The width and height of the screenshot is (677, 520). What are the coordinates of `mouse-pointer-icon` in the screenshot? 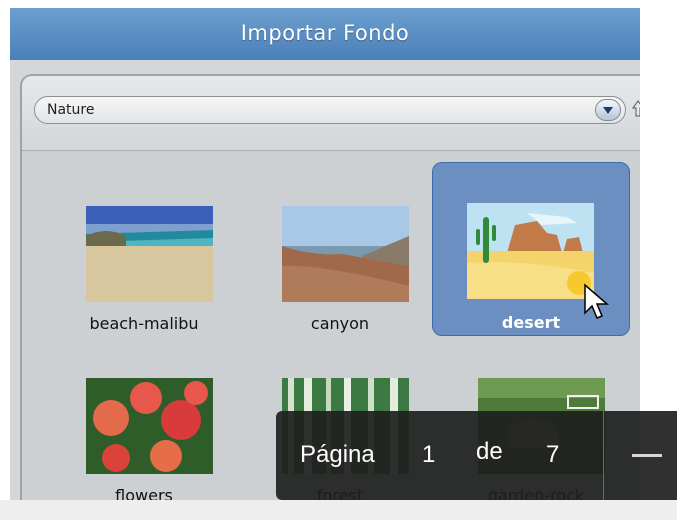 It's located at (597, 301).